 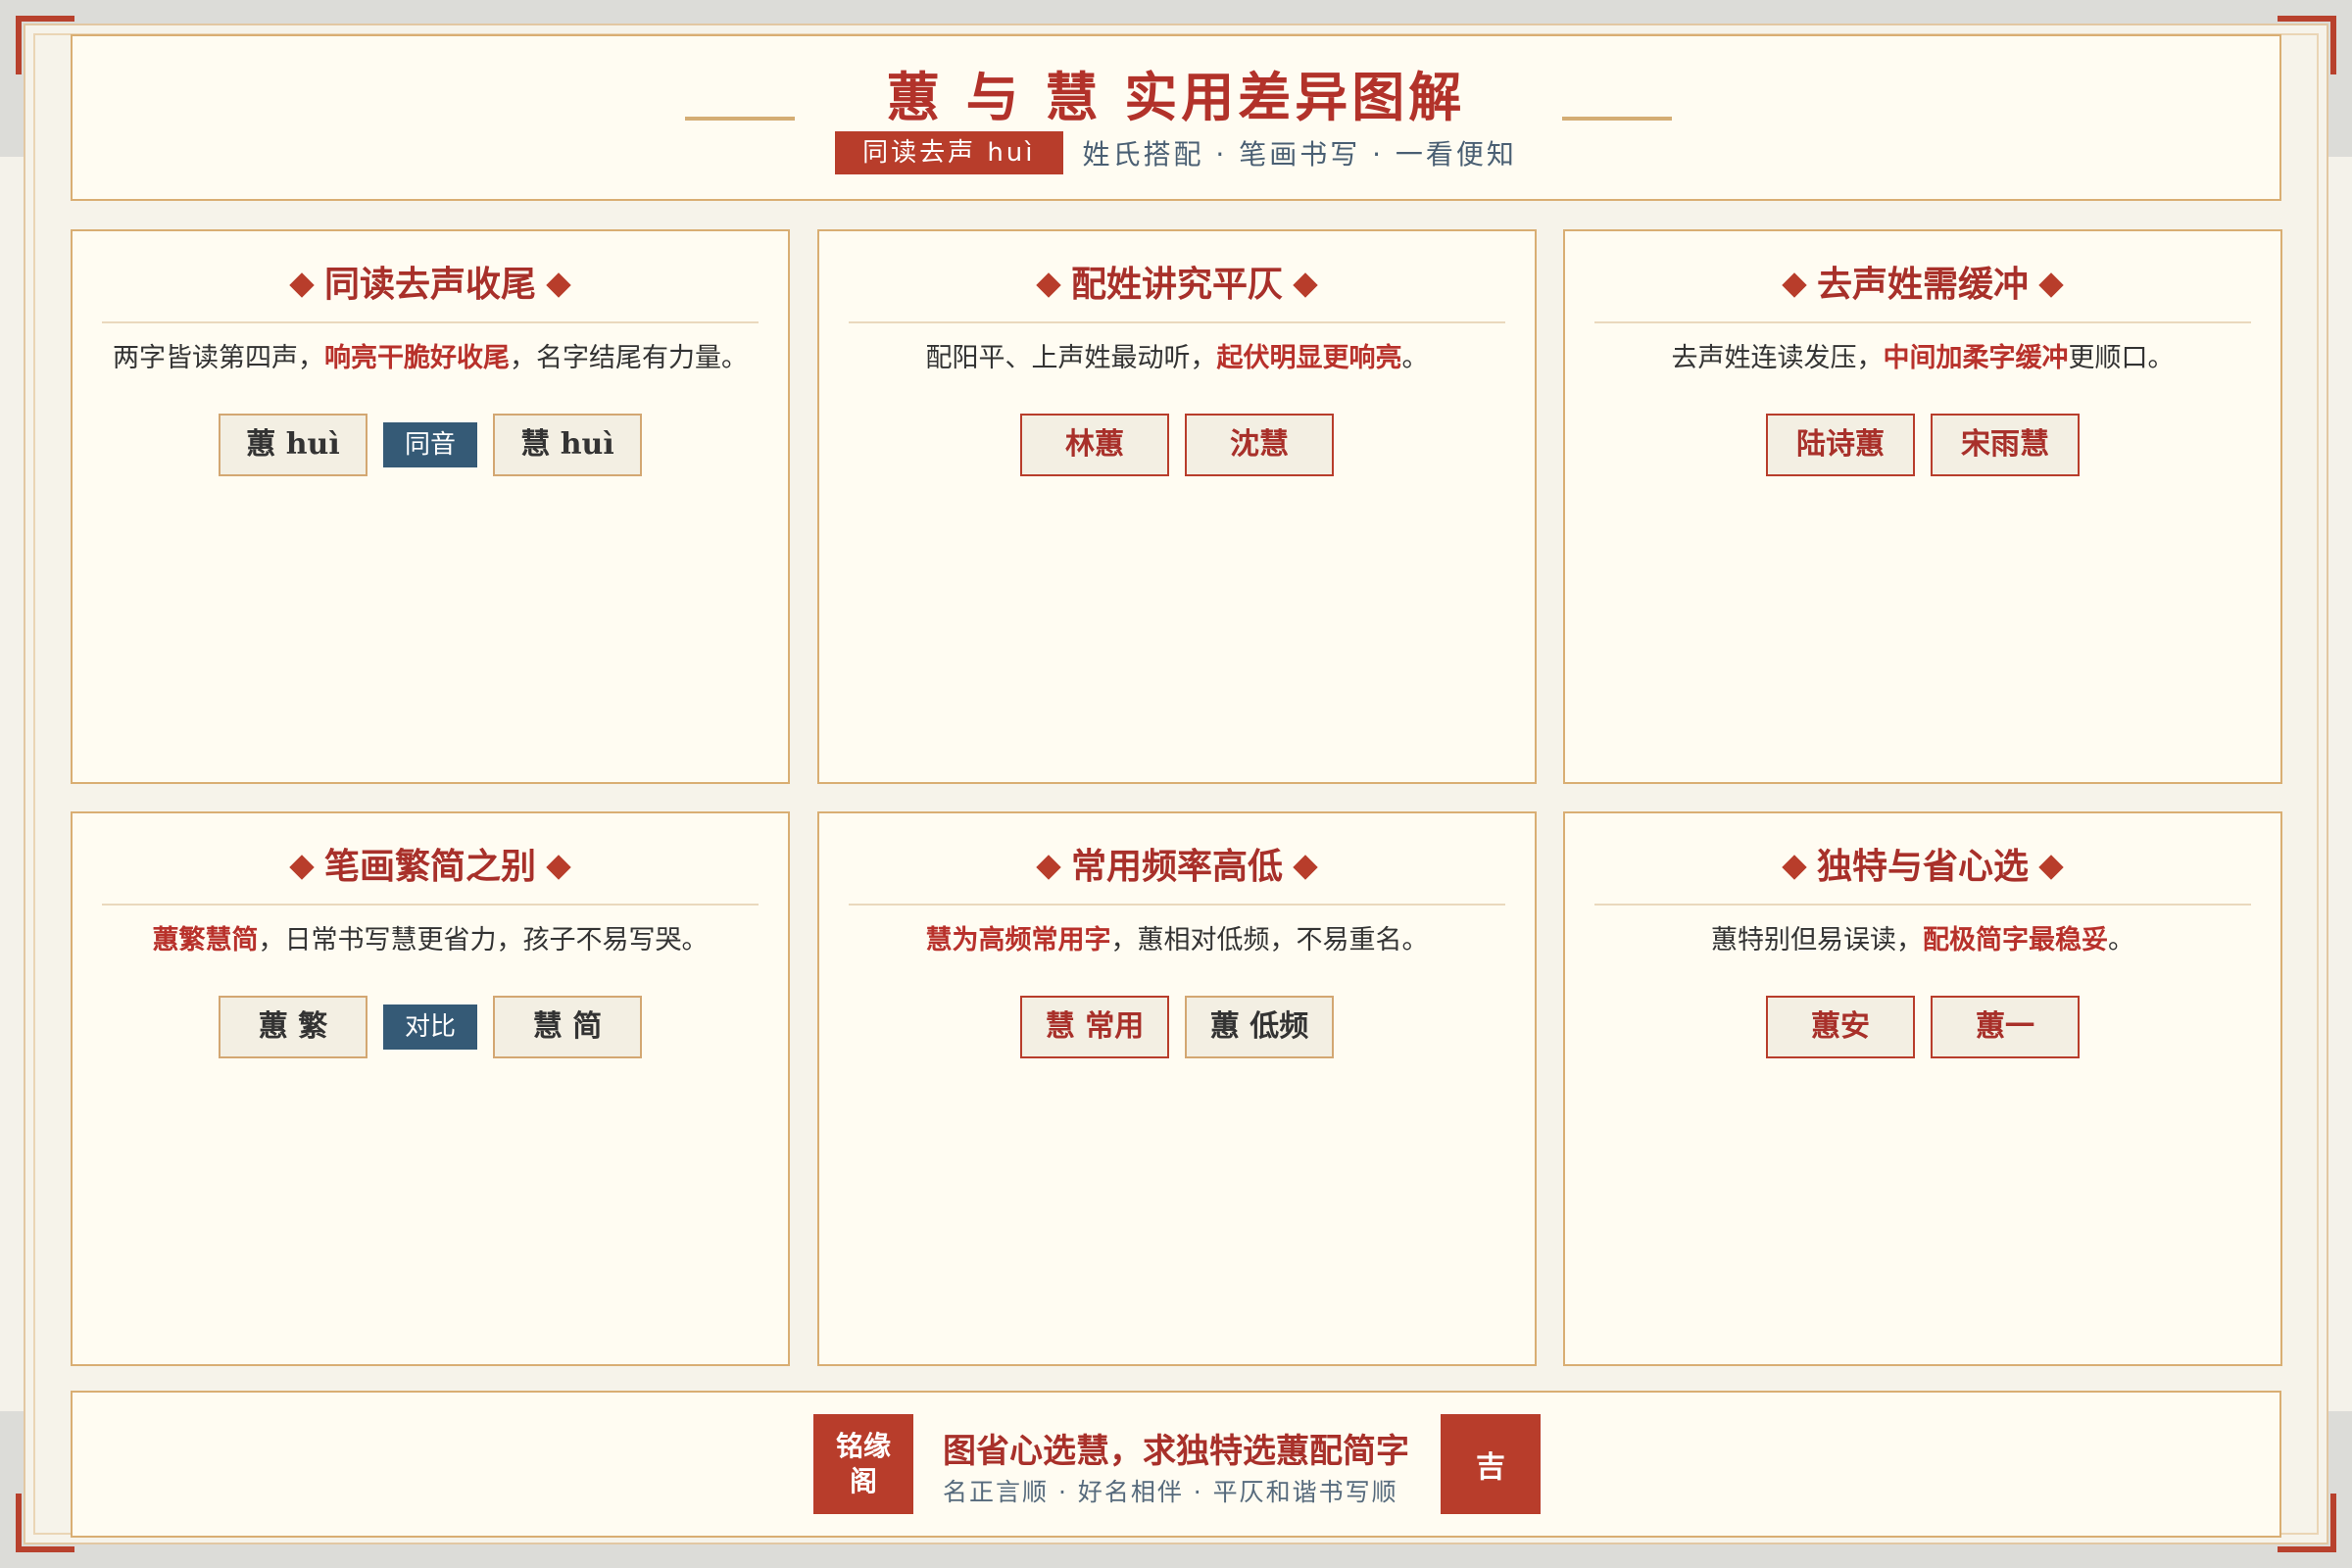 I want to click on card-header: 独特与省心选, so click(x=1922, y=873).